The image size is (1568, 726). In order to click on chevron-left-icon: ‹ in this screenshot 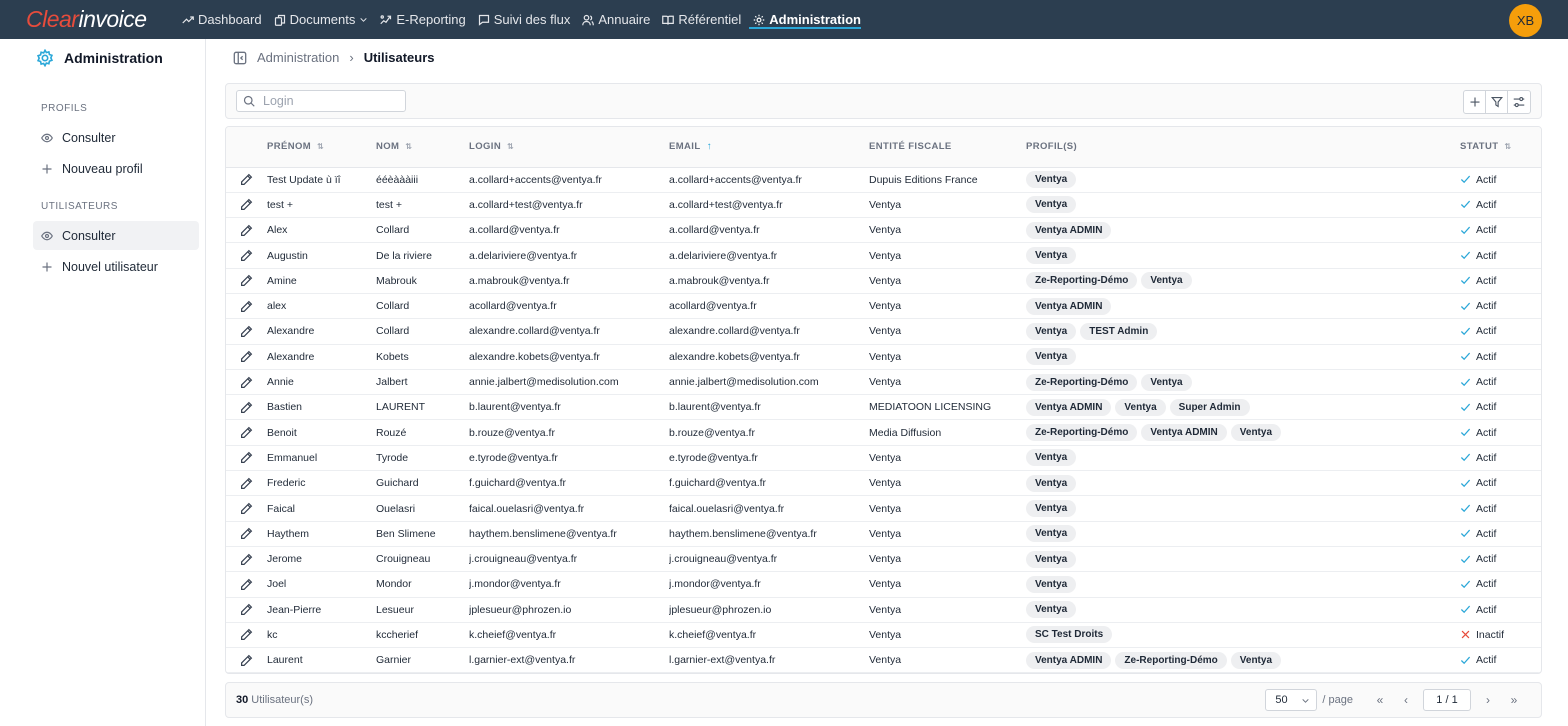, I will do `click(1406, 700)`.